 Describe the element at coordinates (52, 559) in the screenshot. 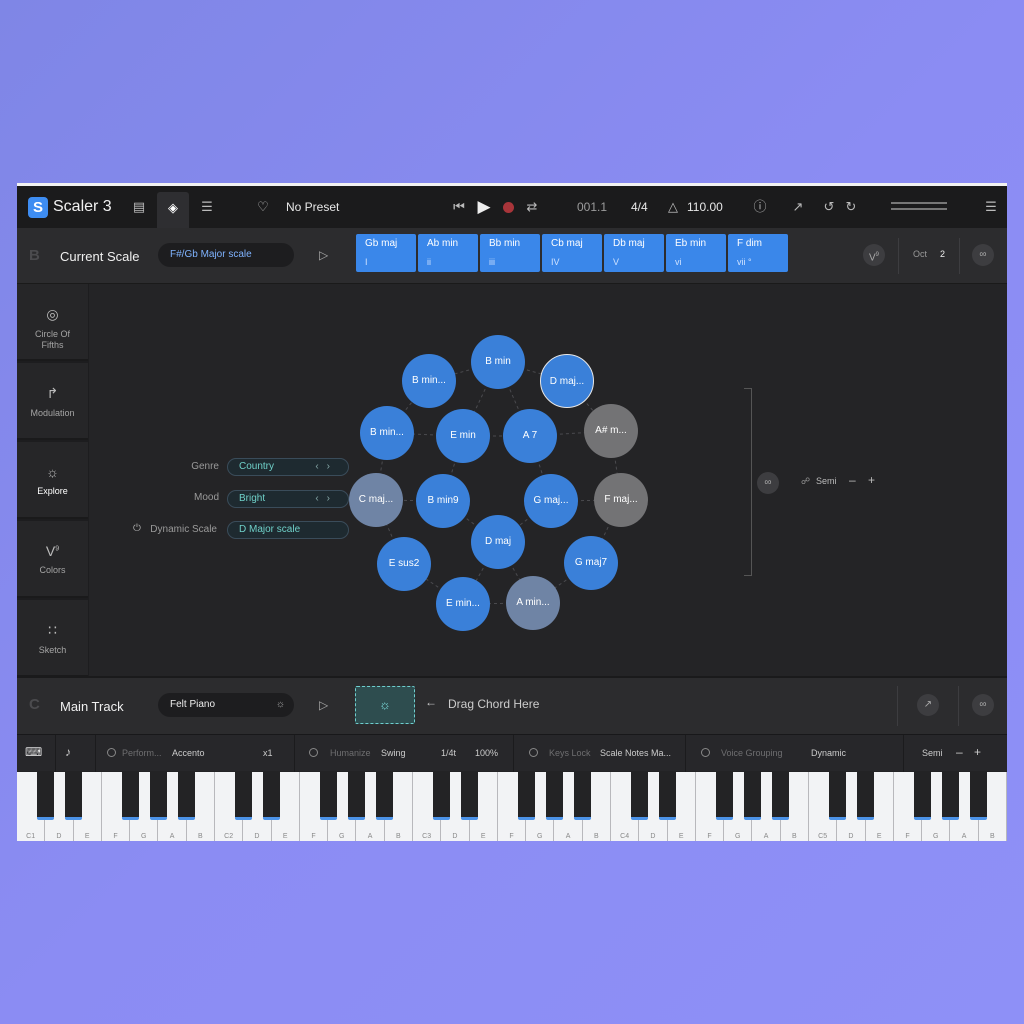

I see `sidebar-item-colors: V9 Colors` at that location.